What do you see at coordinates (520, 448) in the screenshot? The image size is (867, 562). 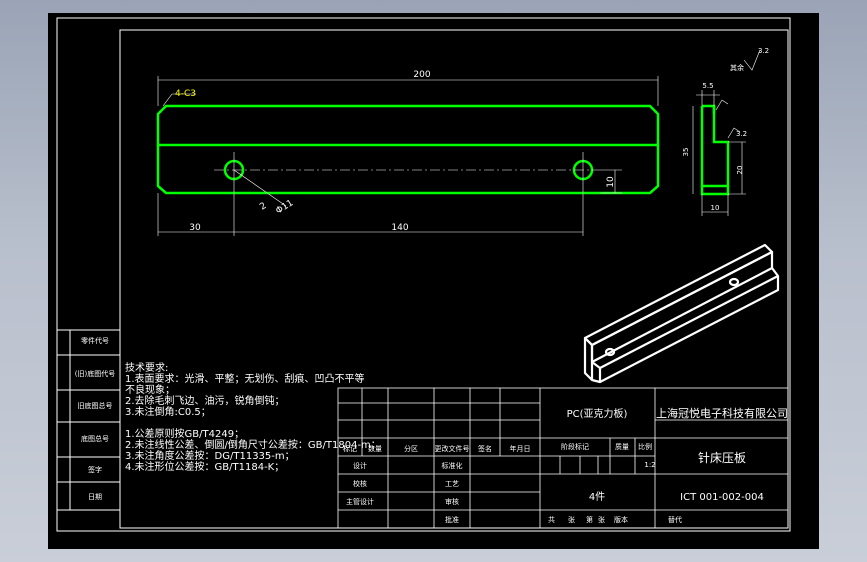 I see `rev-header-date: 年月日` at bounding box center [520, 448].